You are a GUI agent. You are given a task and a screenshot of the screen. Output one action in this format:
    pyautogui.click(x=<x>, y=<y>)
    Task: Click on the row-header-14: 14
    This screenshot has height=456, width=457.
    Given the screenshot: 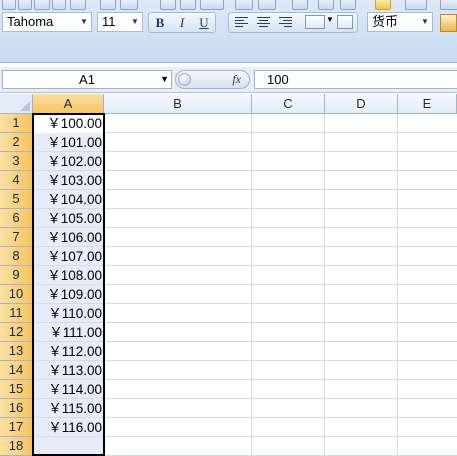 What is the action you would take?
    pyautogui.click(x=16, y=370)
    